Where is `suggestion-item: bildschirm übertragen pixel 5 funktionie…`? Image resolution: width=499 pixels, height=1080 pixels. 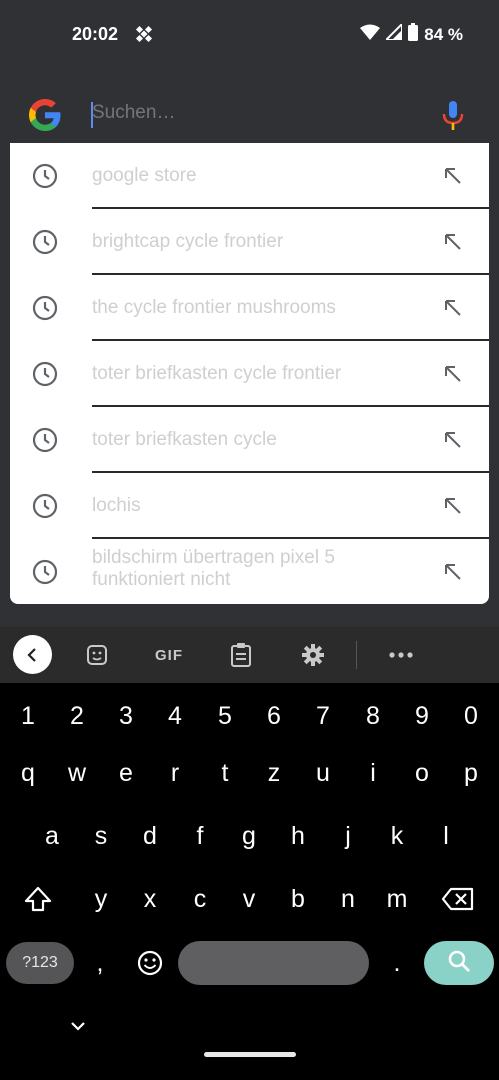
suggestion-item: bildschirm übertragen pixel 5 funktionie… is located at coordinates (249, 571).